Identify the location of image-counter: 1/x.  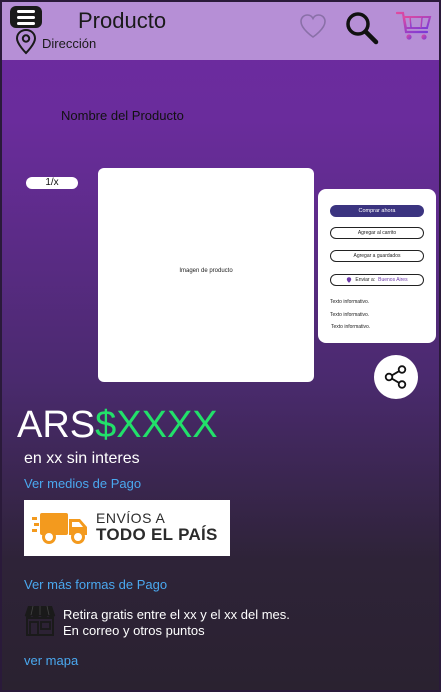
(52, 183).